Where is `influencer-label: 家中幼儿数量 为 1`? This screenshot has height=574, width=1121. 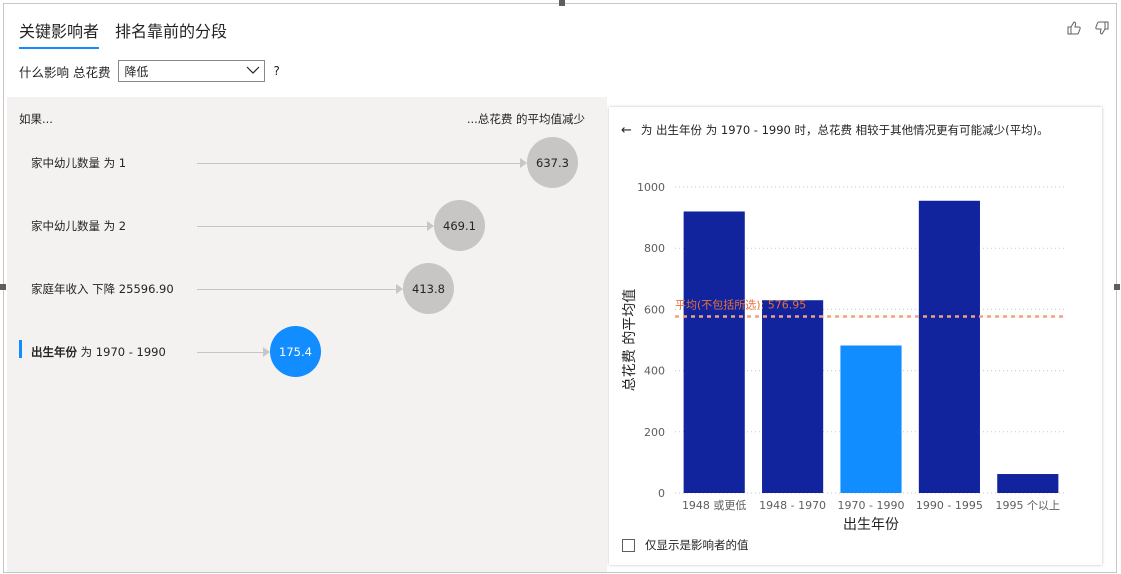
influencer-label: 家中幼儿数量 为 1 is located at coordinates (79, 163).